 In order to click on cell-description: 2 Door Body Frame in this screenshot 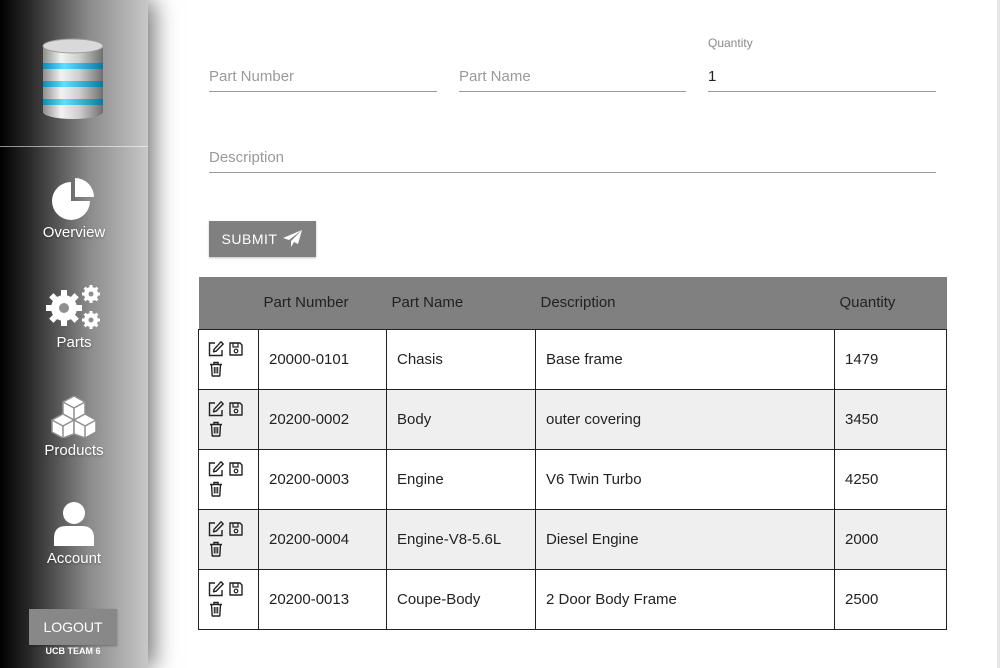, I will do `click(685, 599)`.